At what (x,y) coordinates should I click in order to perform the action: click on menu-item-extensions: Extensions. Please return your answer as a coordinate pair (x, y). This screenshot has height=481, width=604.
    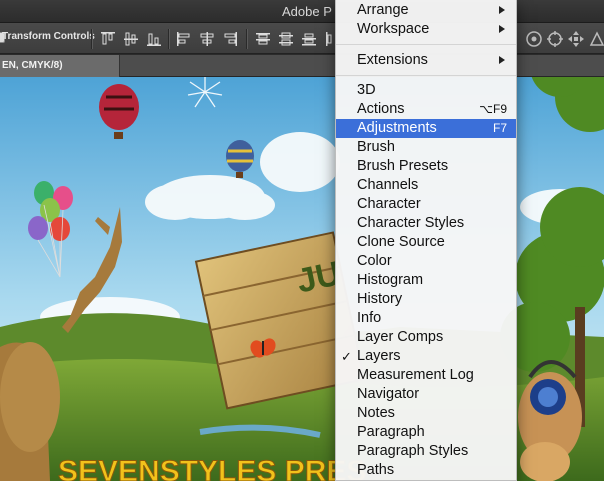
    Looking at the image, I should click on (426, 60).